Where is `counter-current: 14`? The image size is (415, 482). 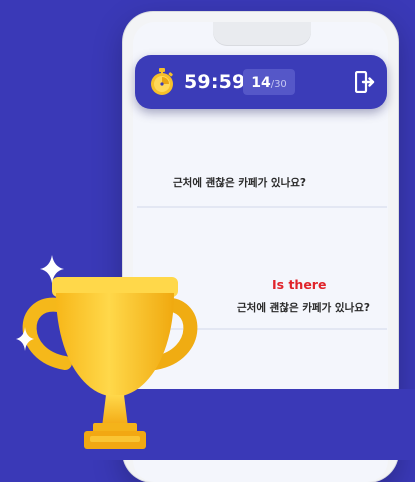 counter-current: 14 is located at coordinates (261, 83).